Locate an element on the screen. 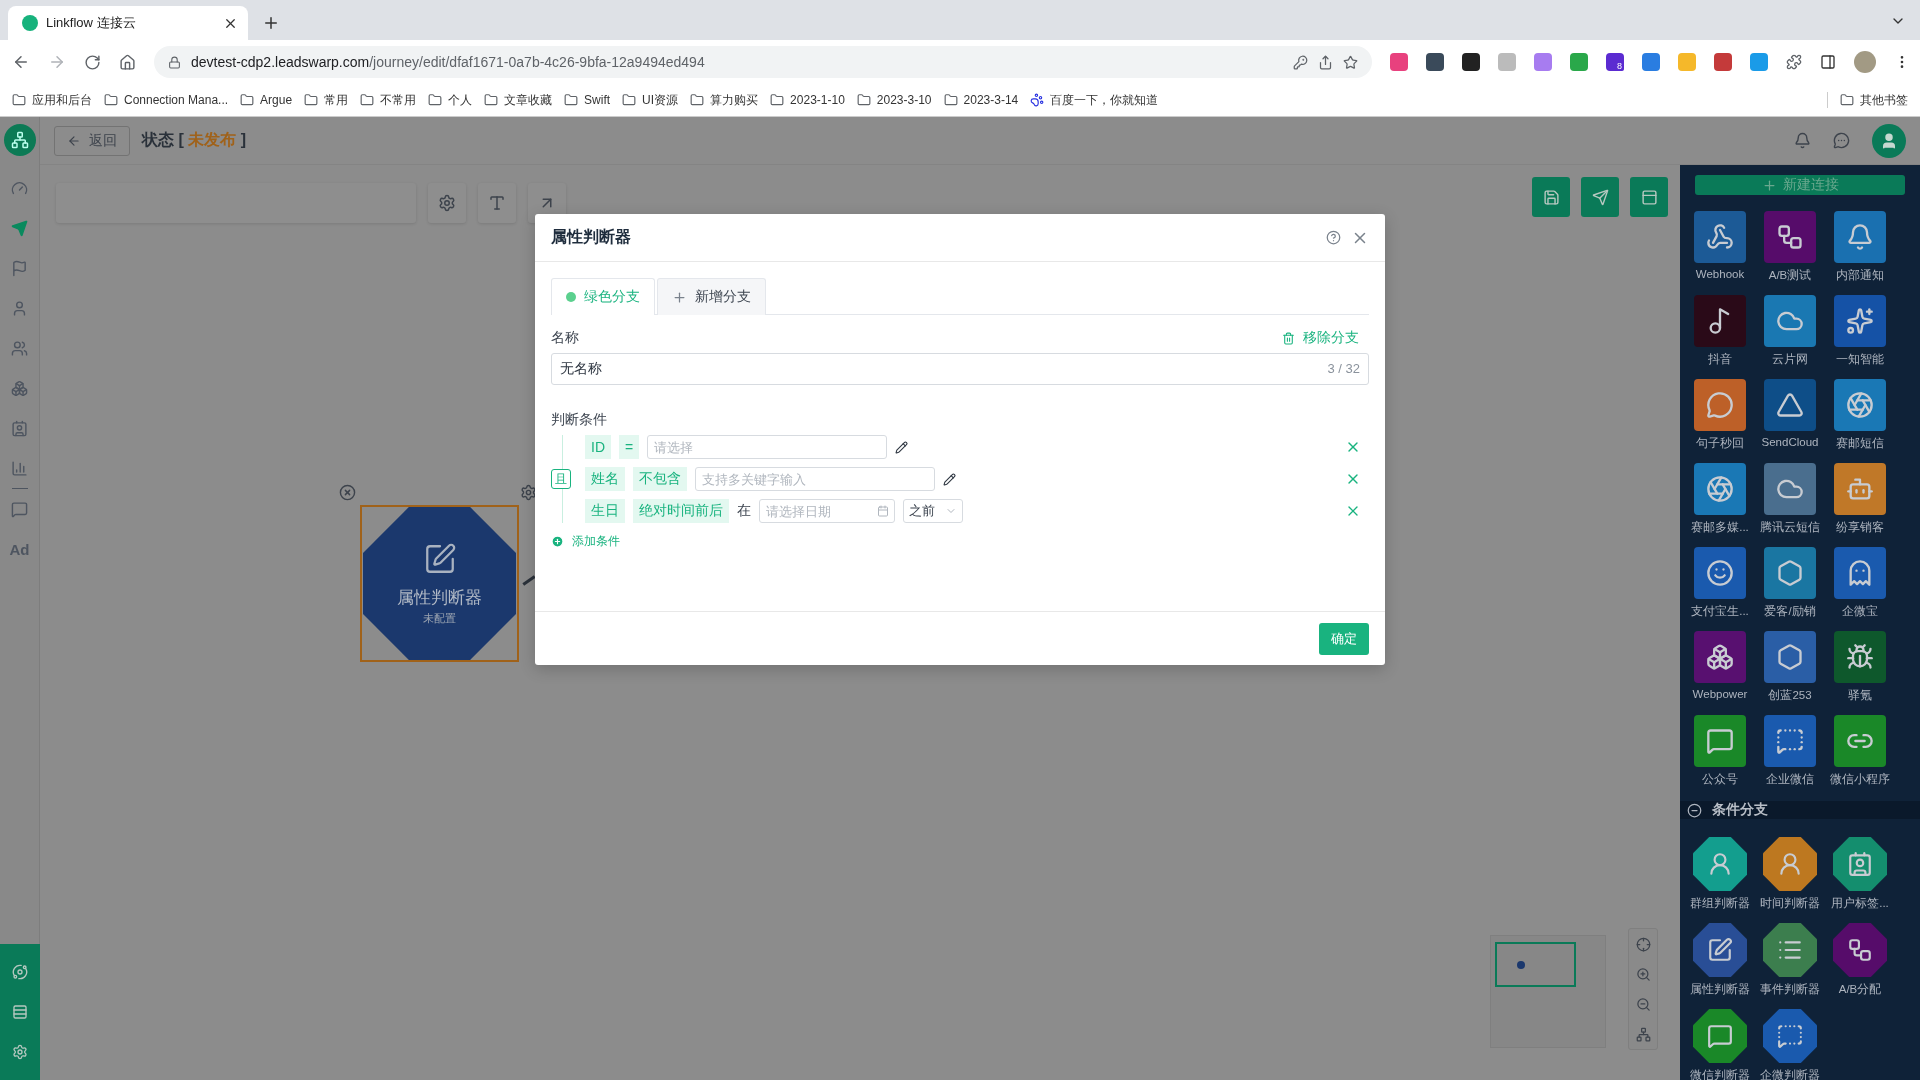  share-icon is located at coordinates (1325, 62).